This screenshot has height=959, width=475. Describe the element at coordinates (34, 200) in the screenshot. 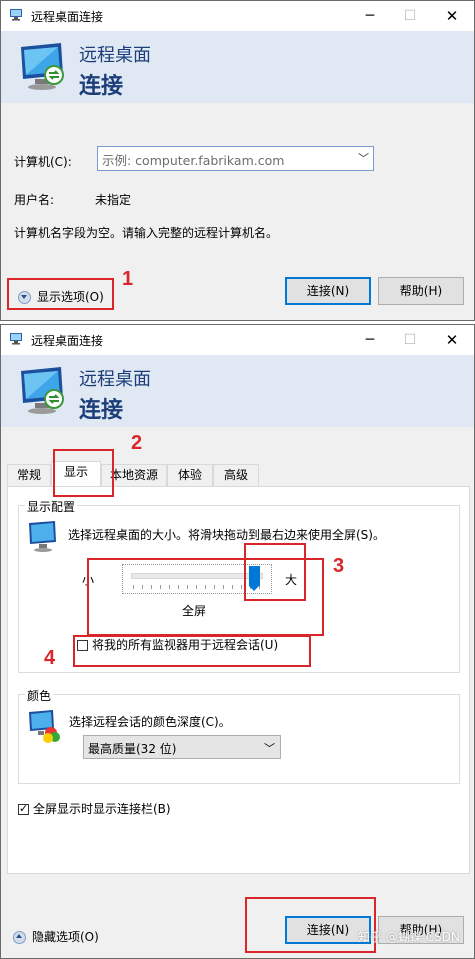

I see `username-label: 用户名:` at that location.